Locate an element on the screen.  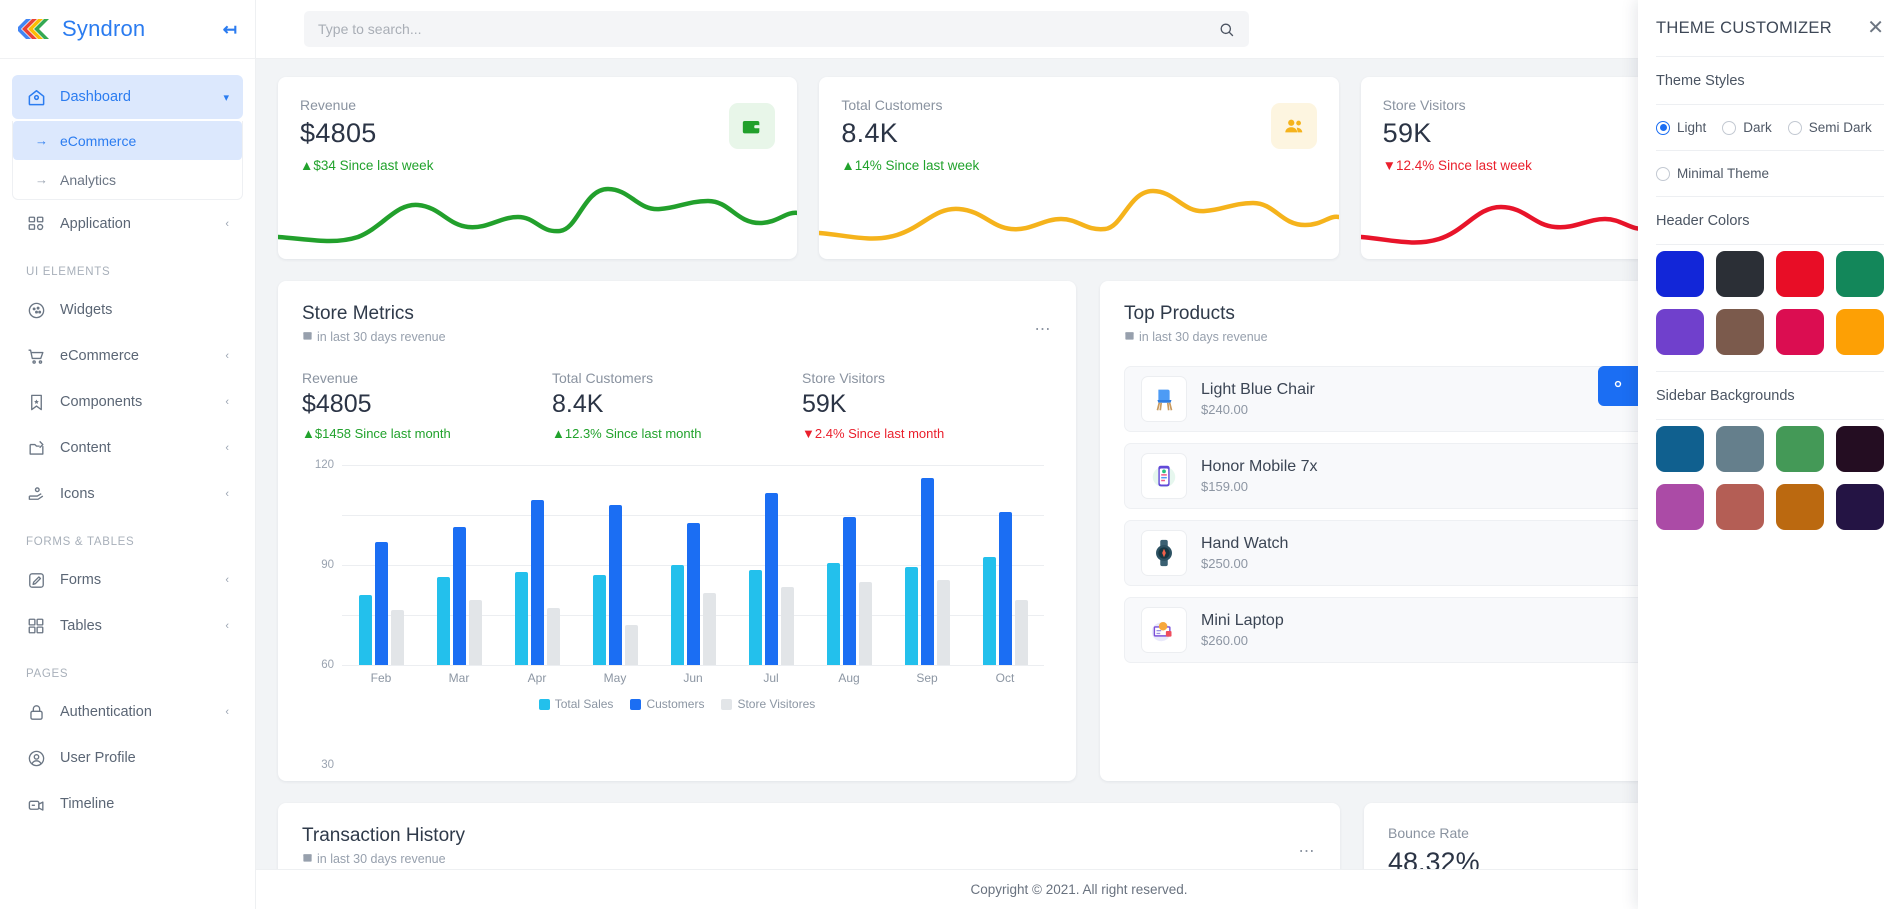
sidebar-subitem-analytics: → Analytics is located at coordinates (127, 179).